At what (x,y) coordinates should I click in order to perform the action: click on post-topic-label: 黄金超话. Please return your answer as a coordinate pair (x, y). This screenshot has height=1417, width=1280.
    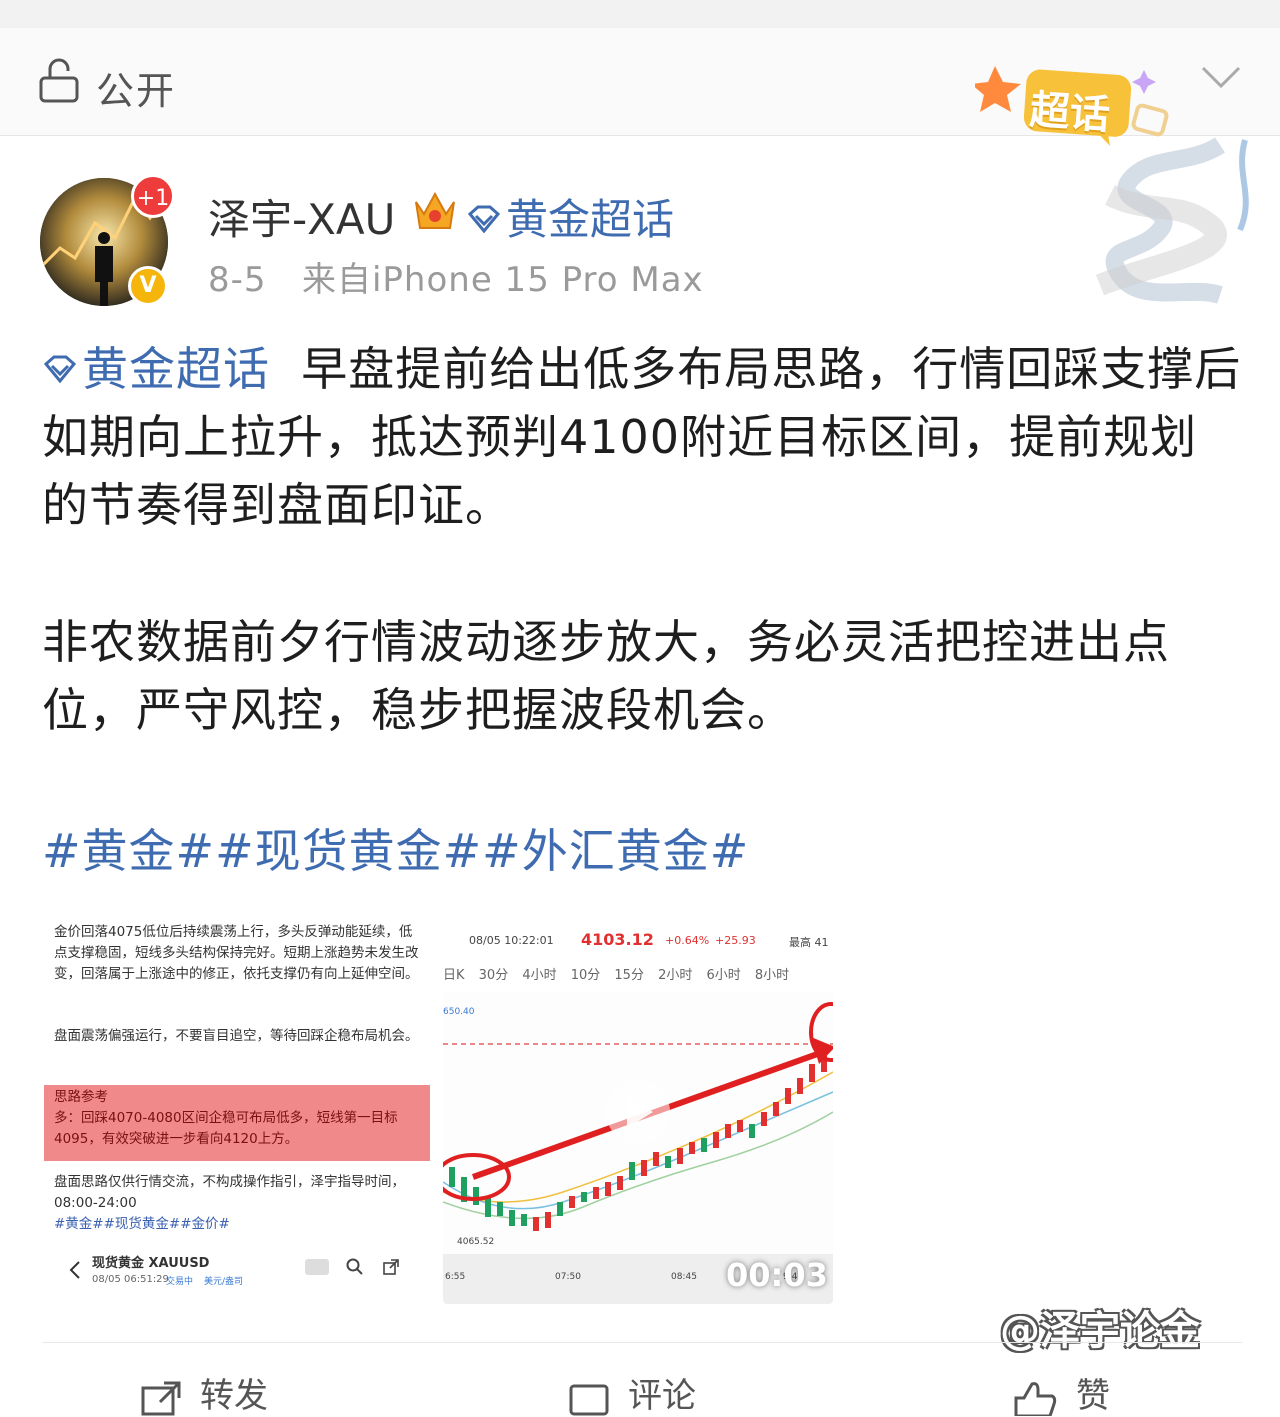
    Looking at the image, I should click on (176, 369).